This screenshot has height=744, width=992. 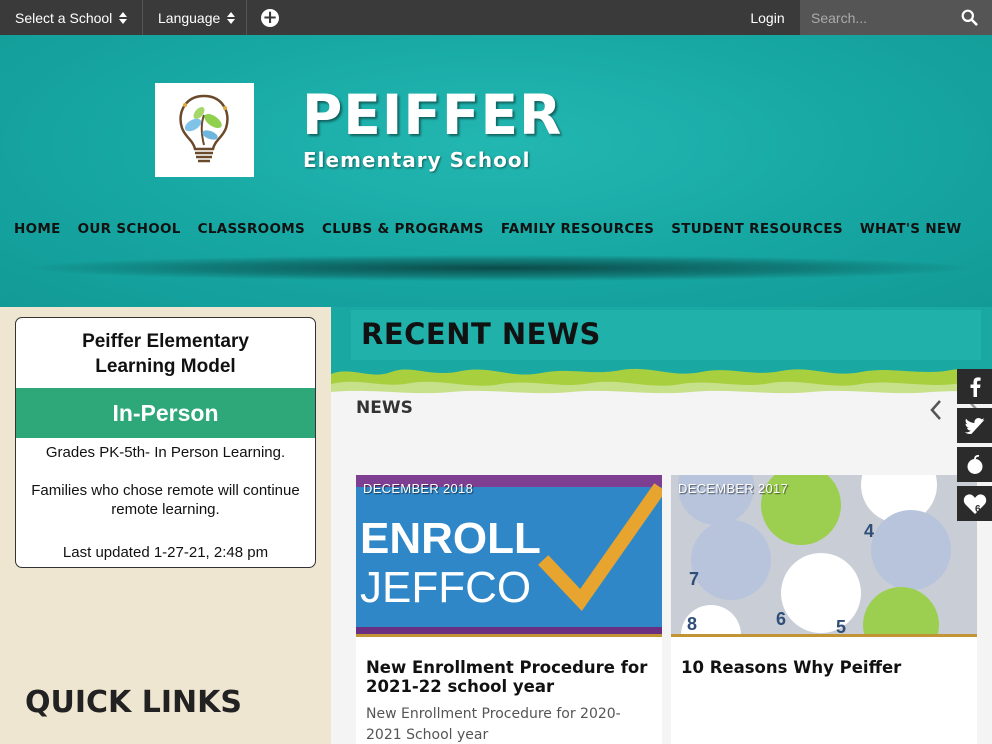 I want to click on add-button: +, so click(x=270, y=17).